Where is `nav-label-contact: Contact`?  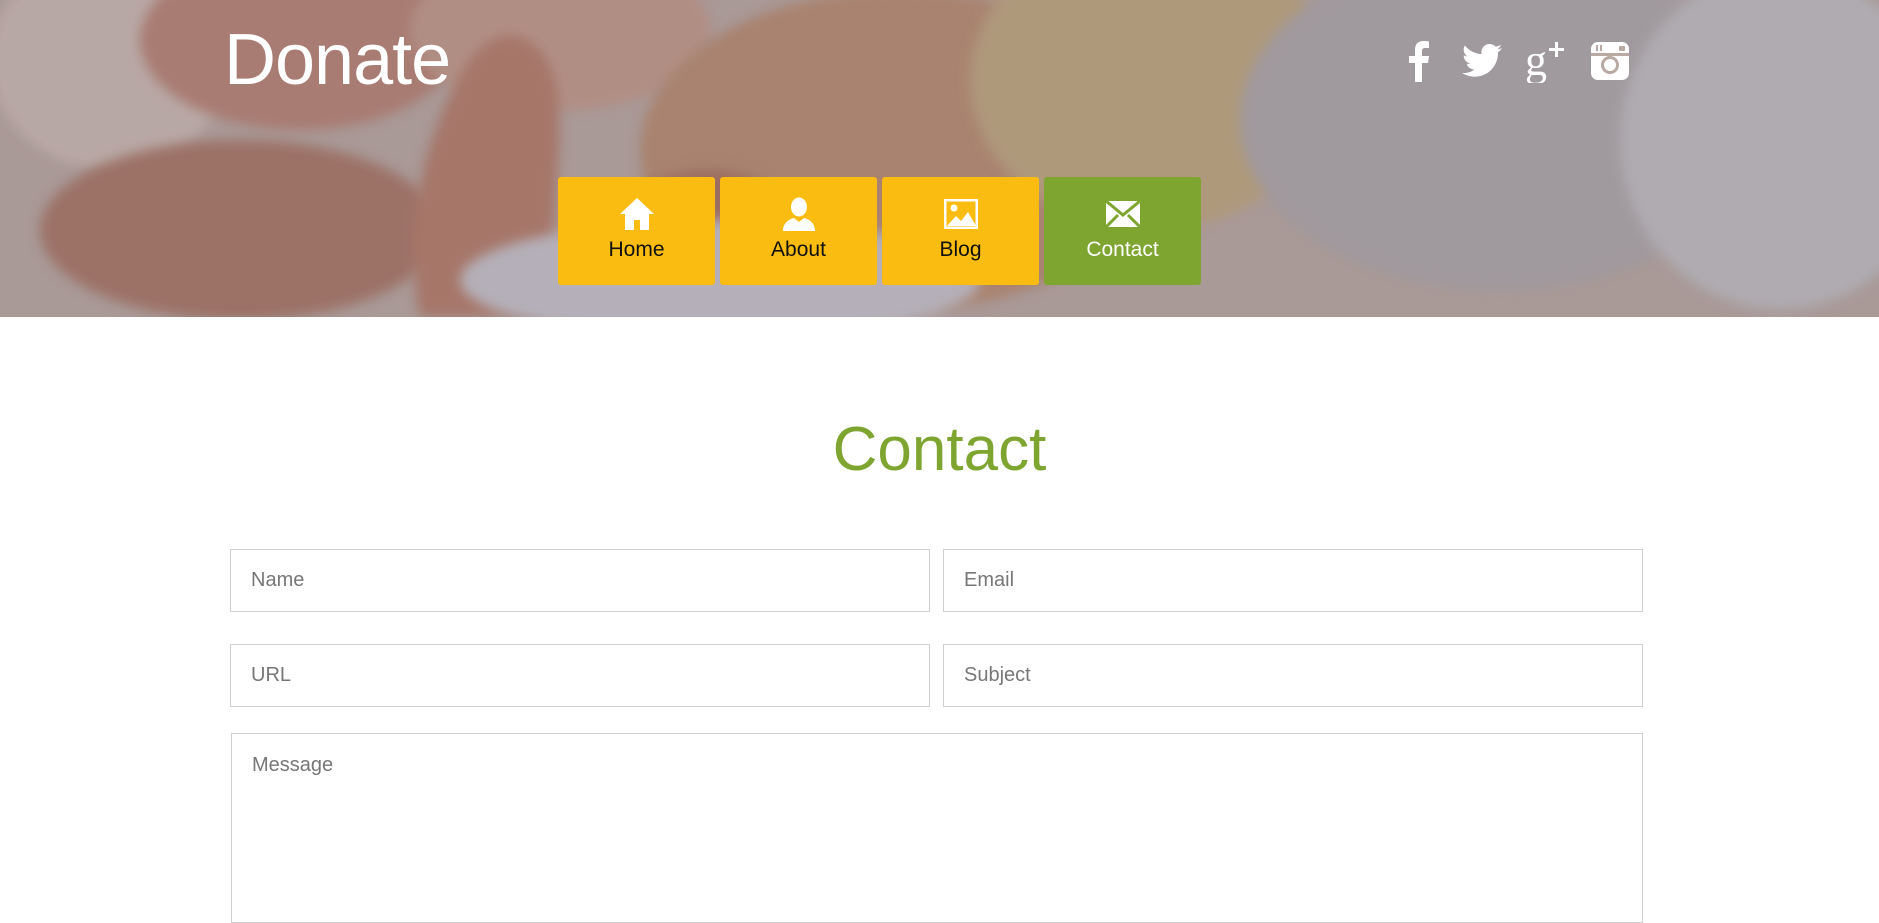
nav-label-contact: Contact is located at coordinates (1122, 249).